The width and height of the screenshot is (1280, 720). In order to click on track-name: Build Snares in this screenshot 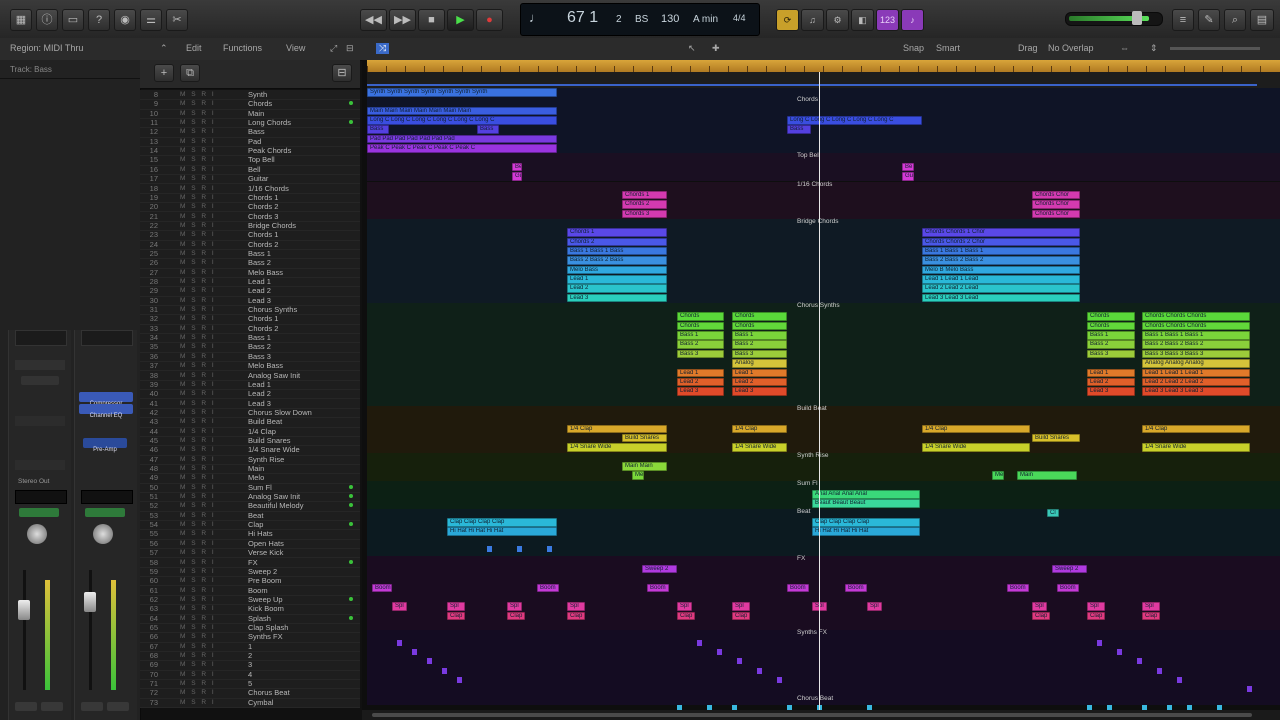, I will do `click(269, 440)`.